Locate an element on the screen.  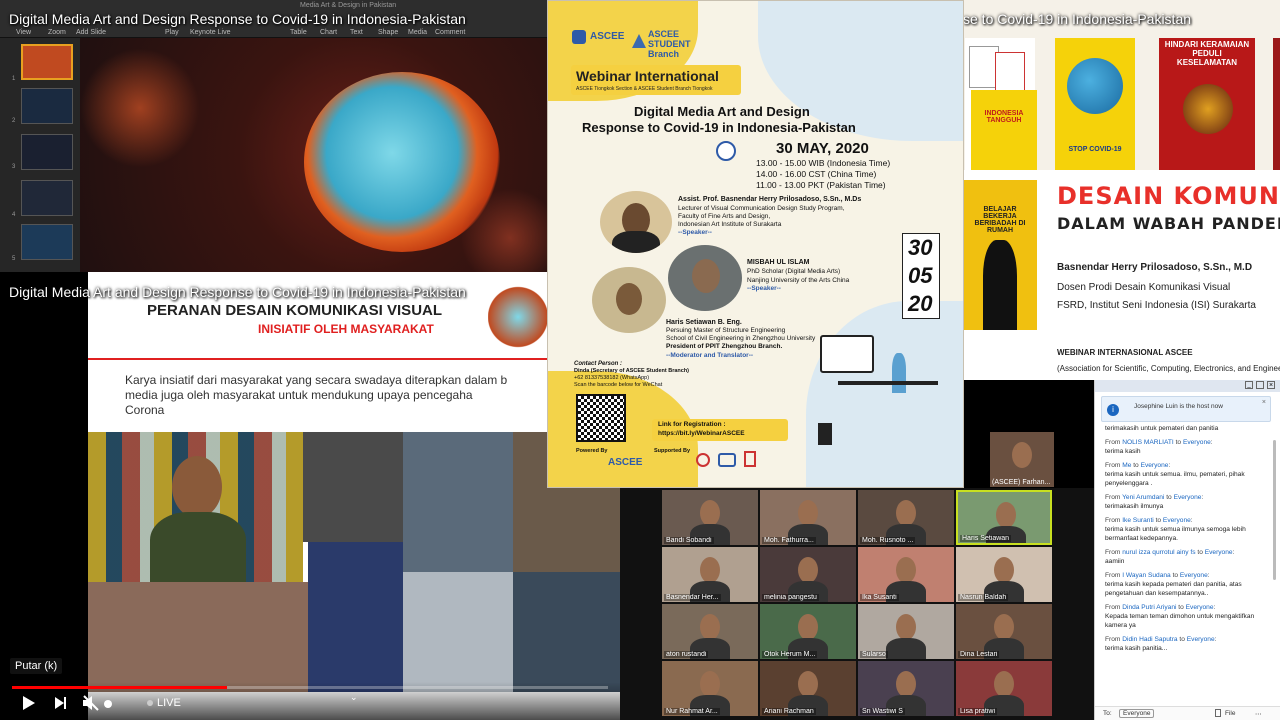
participant-tile: Ika Susanti is located at coordinates (906, 574).